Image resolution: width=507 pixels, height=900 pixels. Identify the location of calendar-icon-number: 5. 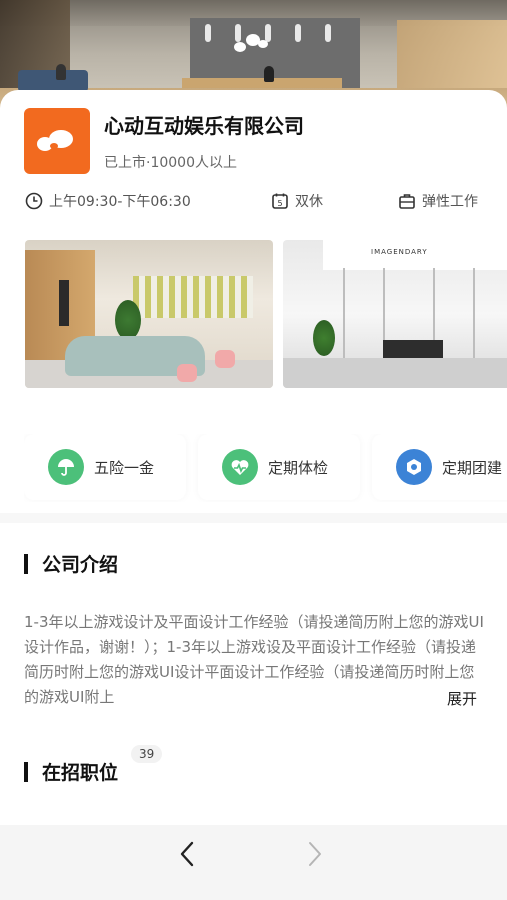
(279, 203).